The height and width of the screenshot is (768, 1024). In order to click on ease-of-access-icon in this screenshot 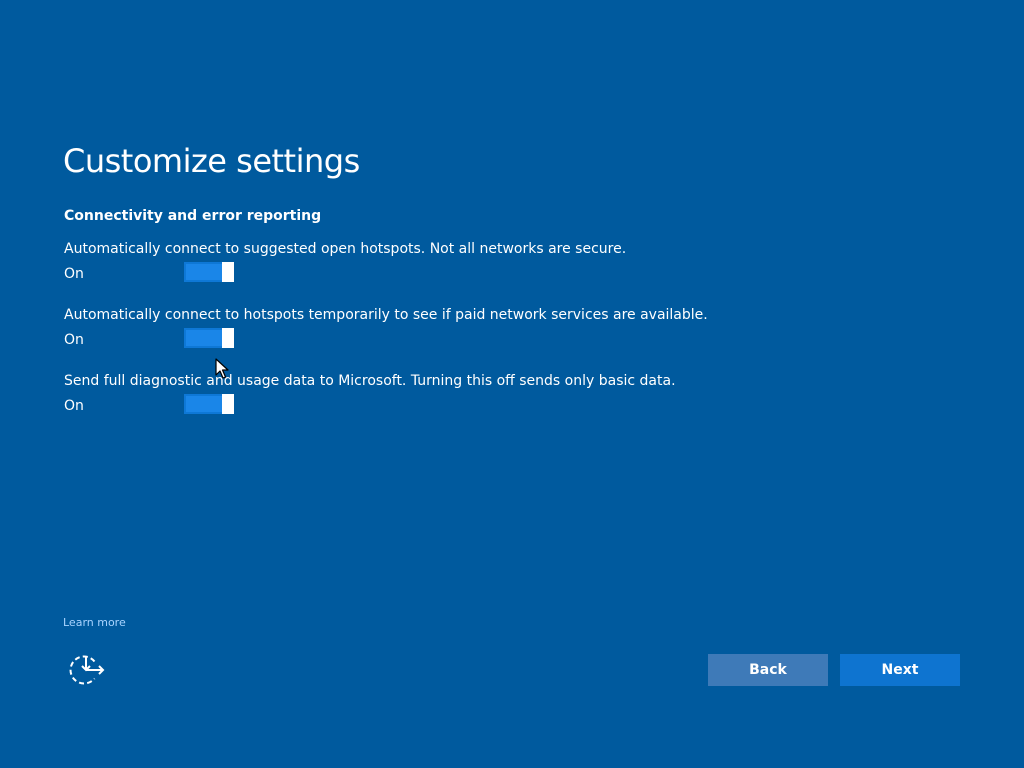, I will do `click(87, 670)`.